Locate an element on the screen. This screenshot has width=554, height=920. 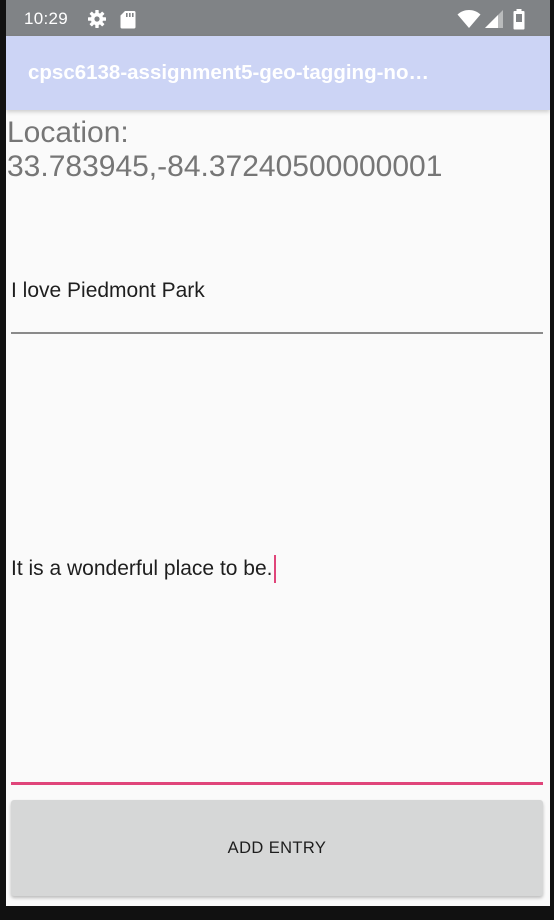
entry-title-field: I love Piedmont Park is located at coordinates (277, 301).